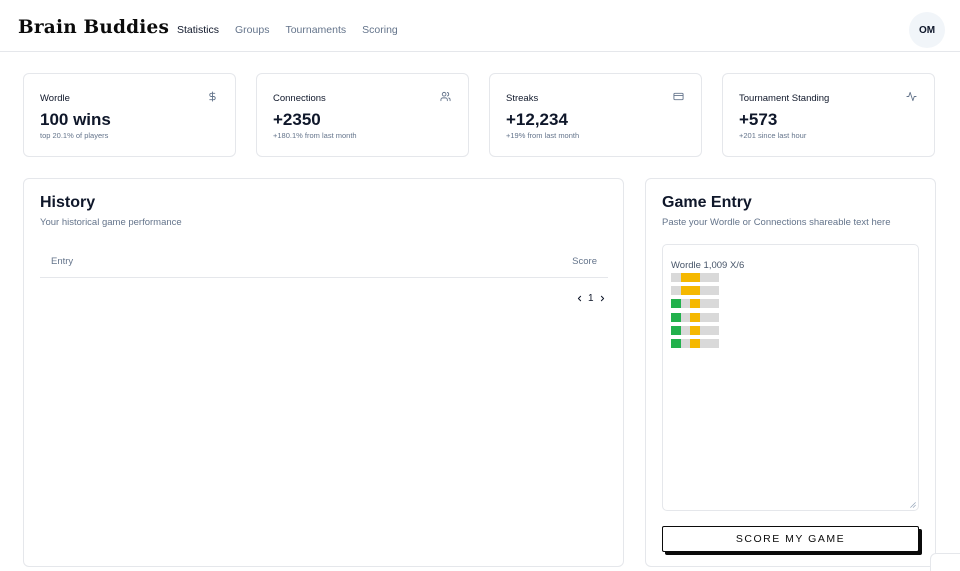  What do you see at coordinates (537, 119) in the screenshot?
I see `stat-value: +12,234` at bounding box center [537, 119].